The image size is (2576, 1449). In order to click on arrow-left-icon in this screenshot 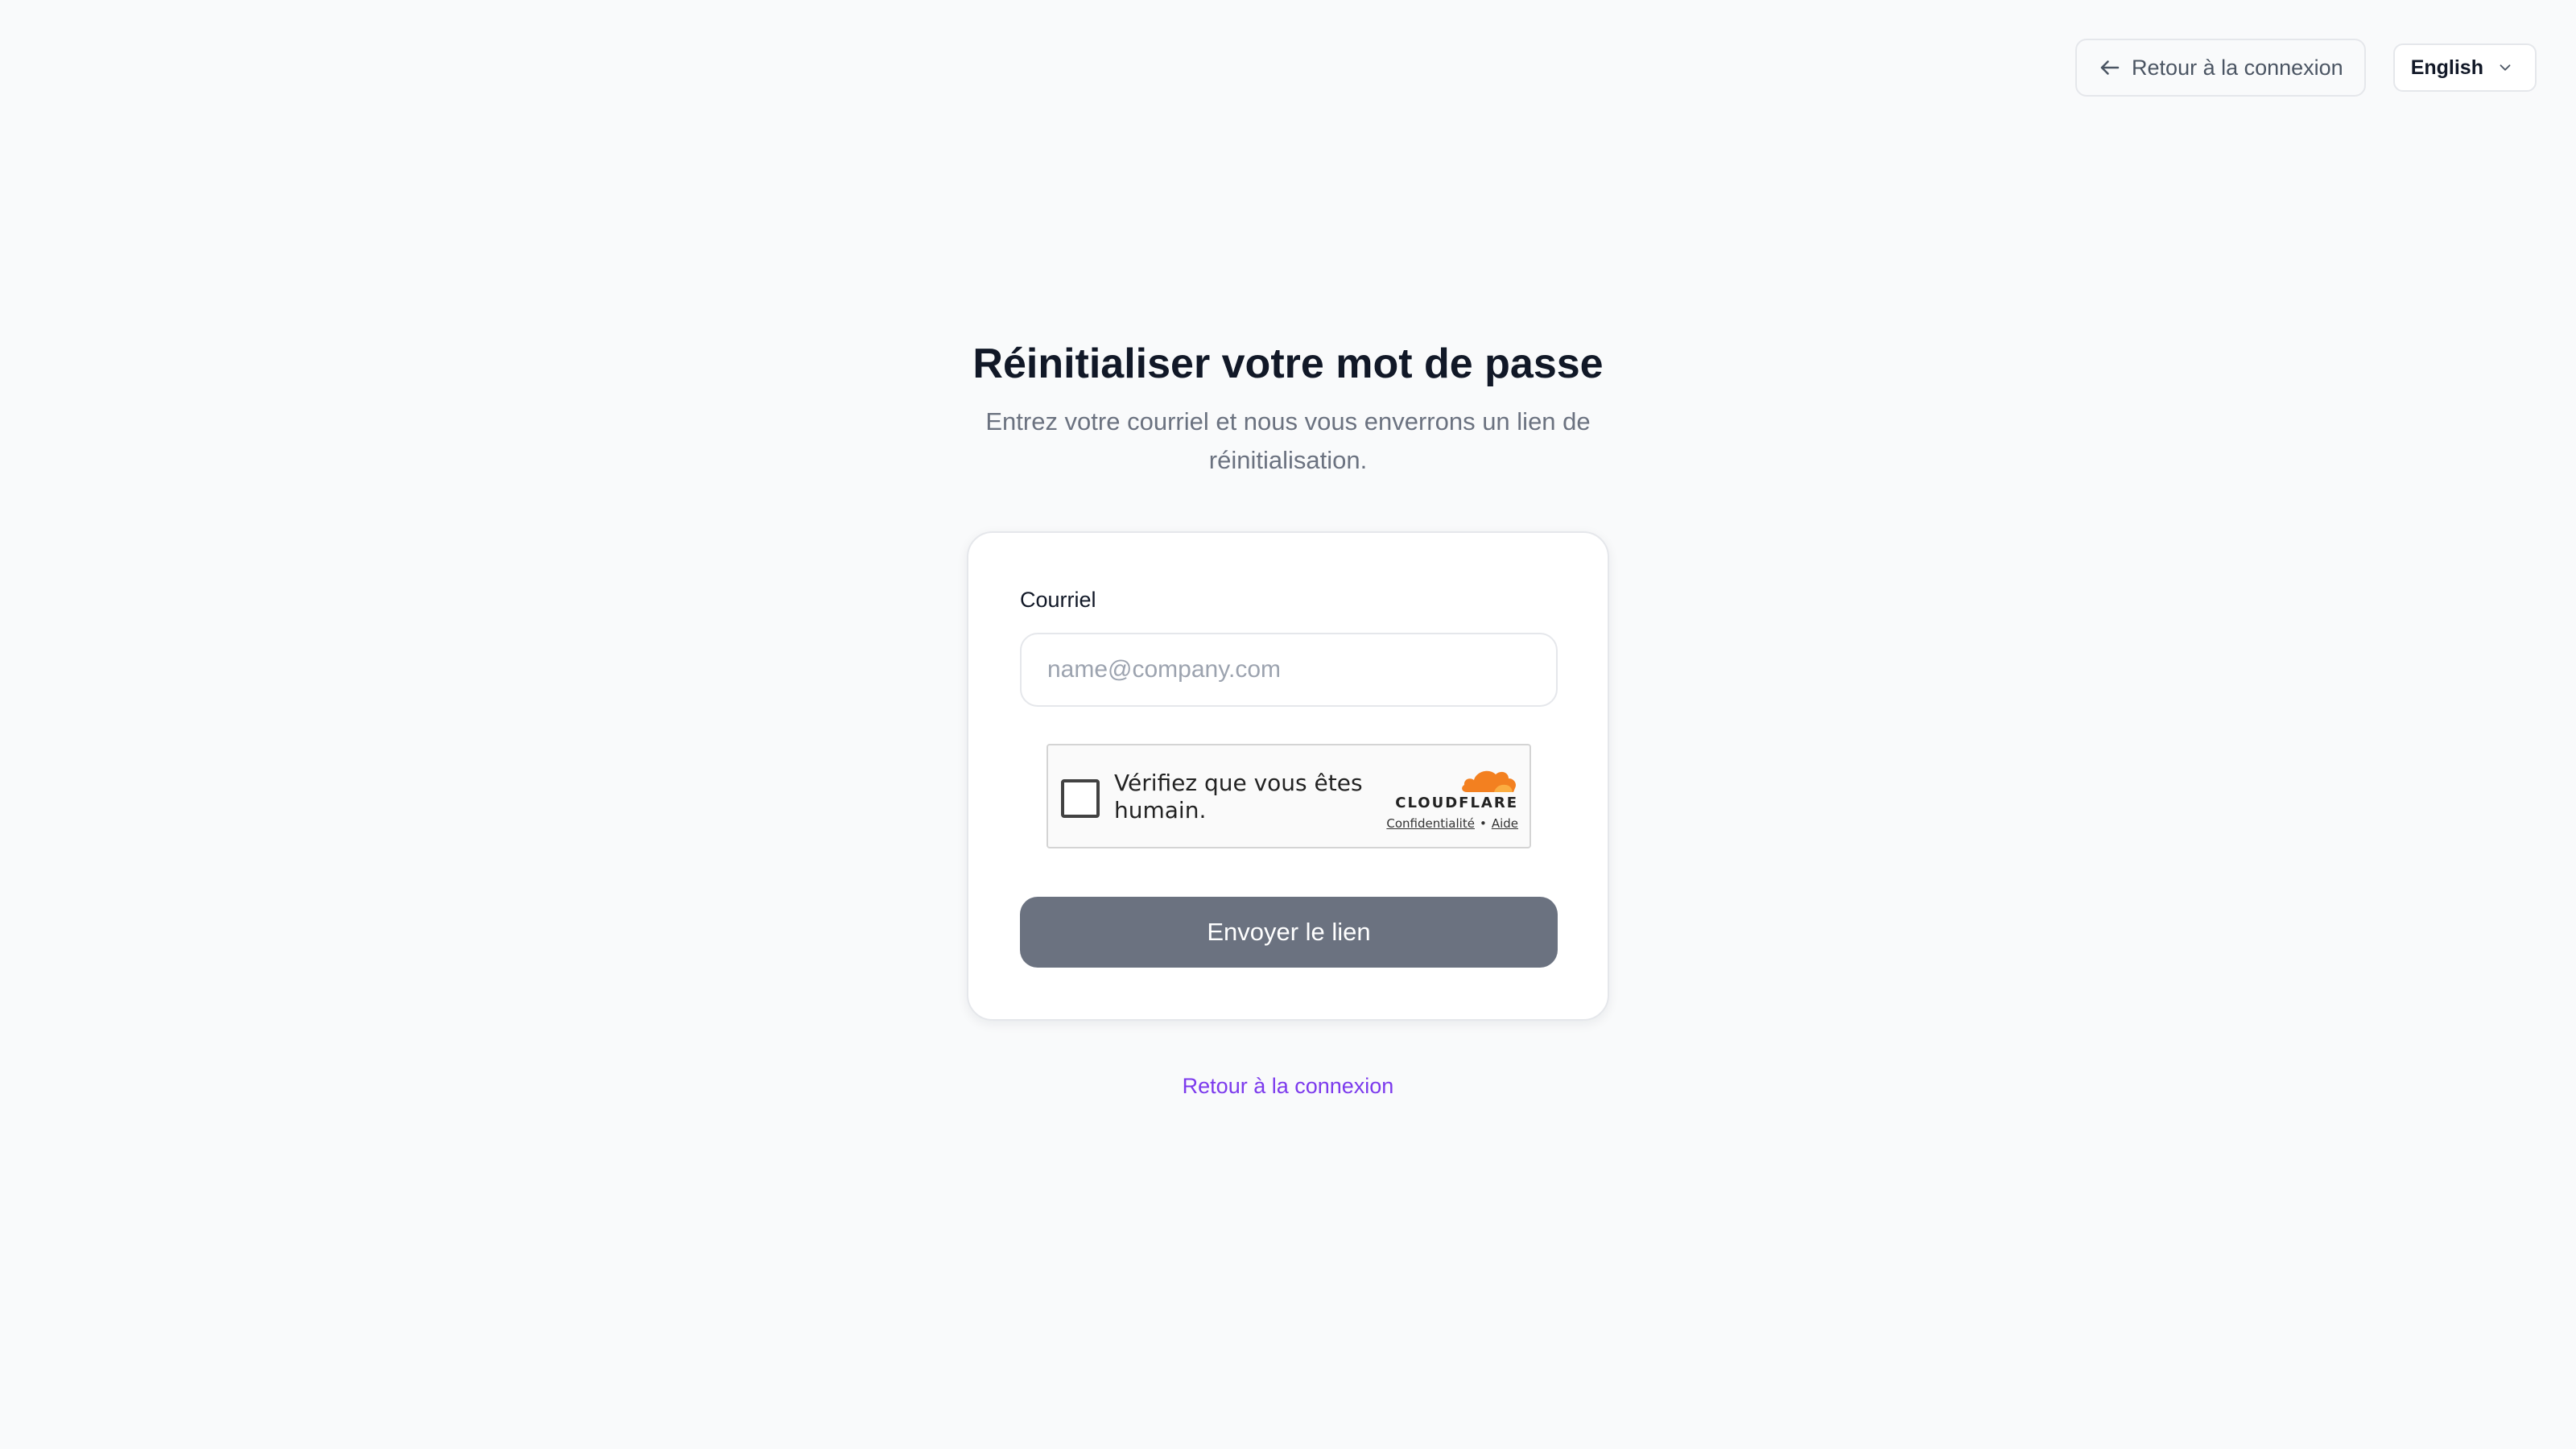, I will do `click(2110, 68)`.